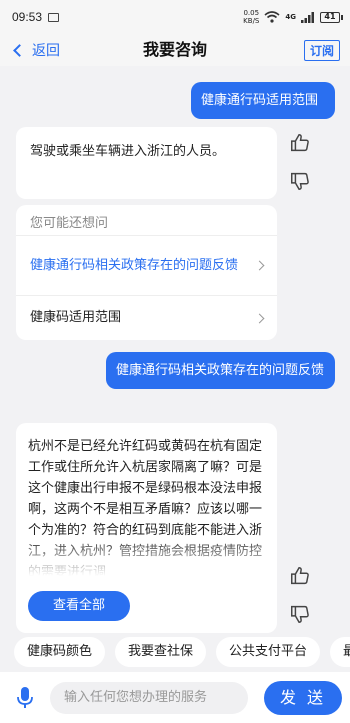 The image size is (350, 723). What do you see at coordinates (272, 17) in the screenshot?
I see `wifi-icon` at bounding box center [272, 17].